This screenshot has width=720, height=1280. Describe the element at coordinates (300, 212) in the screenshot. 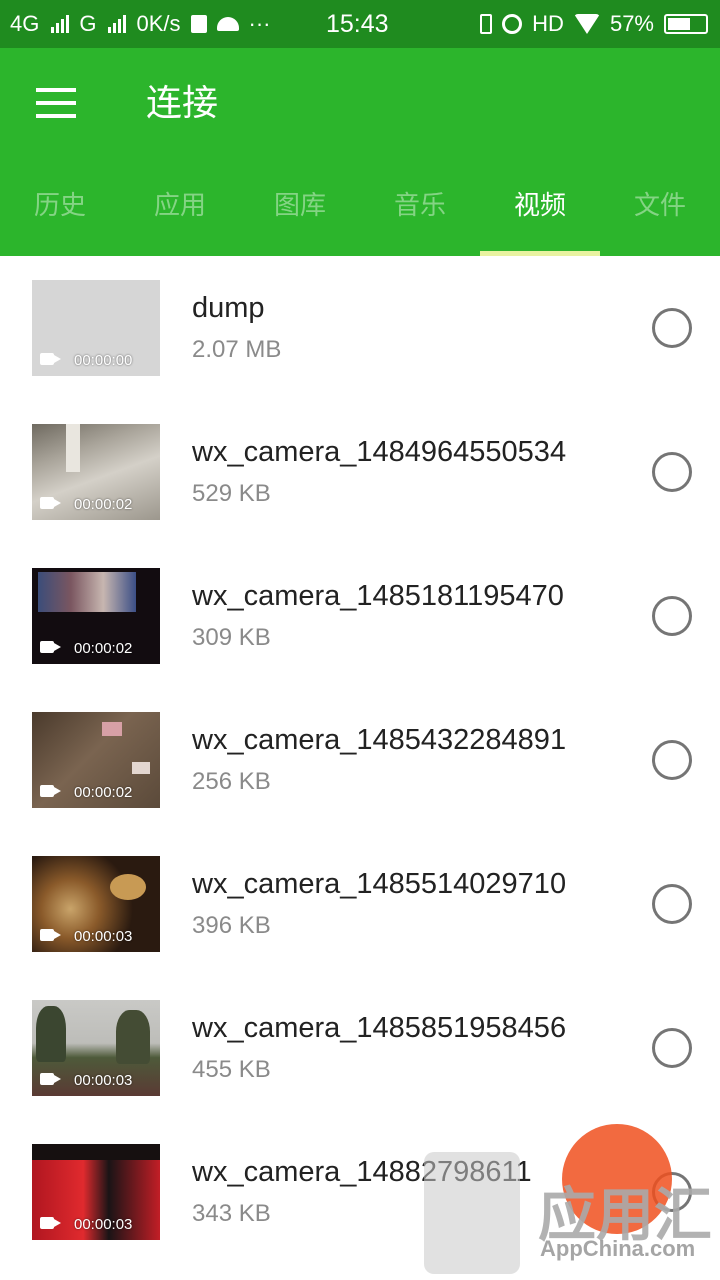

I see `tab-gallery: 图库` at that location.